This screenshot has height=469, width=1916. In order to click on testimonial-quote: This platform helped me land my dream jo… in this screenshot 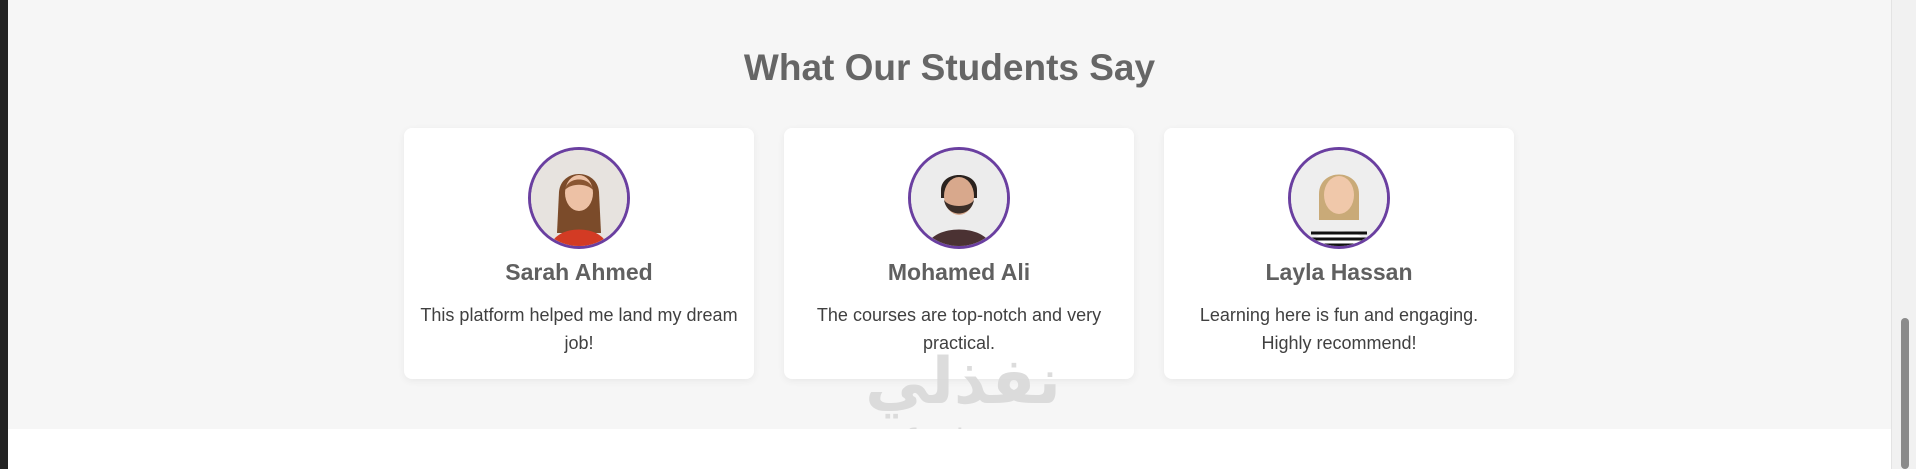, I will do `click(579, 329)`.